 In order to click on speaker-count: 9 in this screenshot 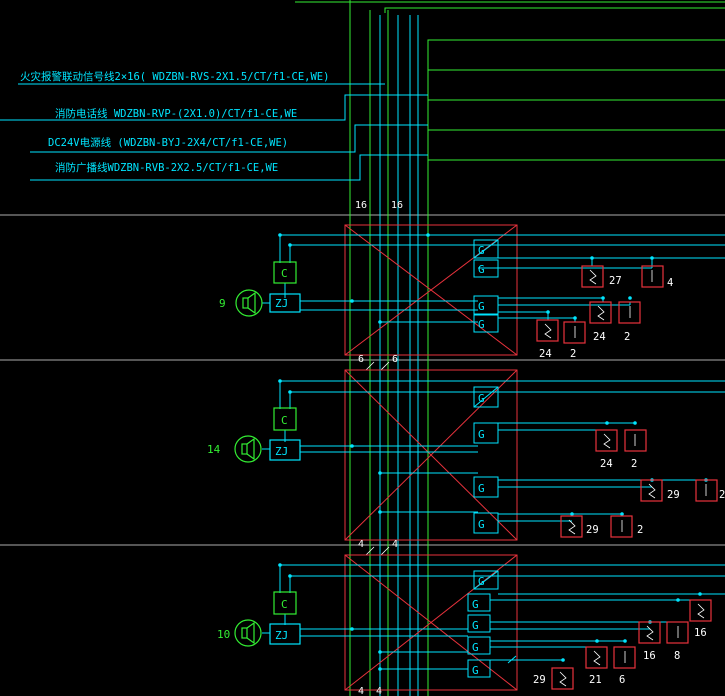, I will do `click(222, 303)`.